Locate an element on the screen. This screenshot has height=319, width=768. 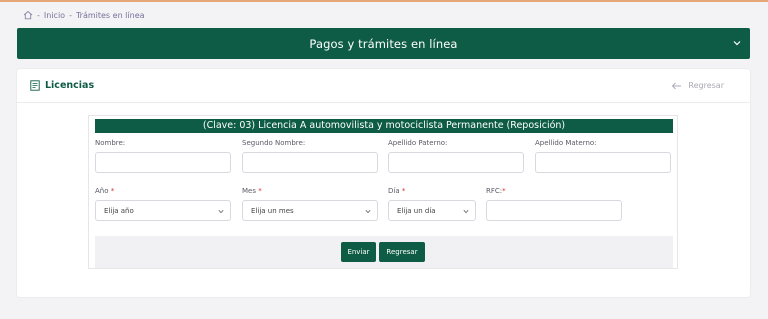
back-link-label: Regresar is located at coordinates (706, 85).